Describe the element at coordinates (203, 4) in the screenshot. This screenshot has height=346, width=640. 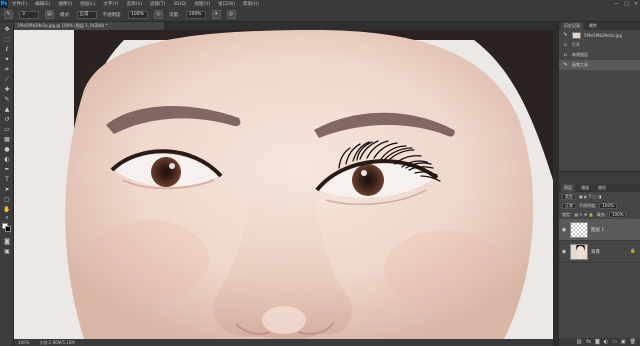
I see `menu-view: 视图(V)` at that location.